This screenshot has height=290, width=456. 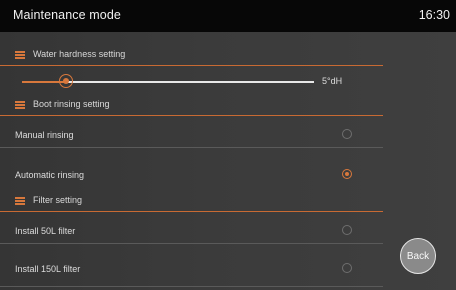 I want to click on page-title: Maintenance mode, so click(x=67, y=15).